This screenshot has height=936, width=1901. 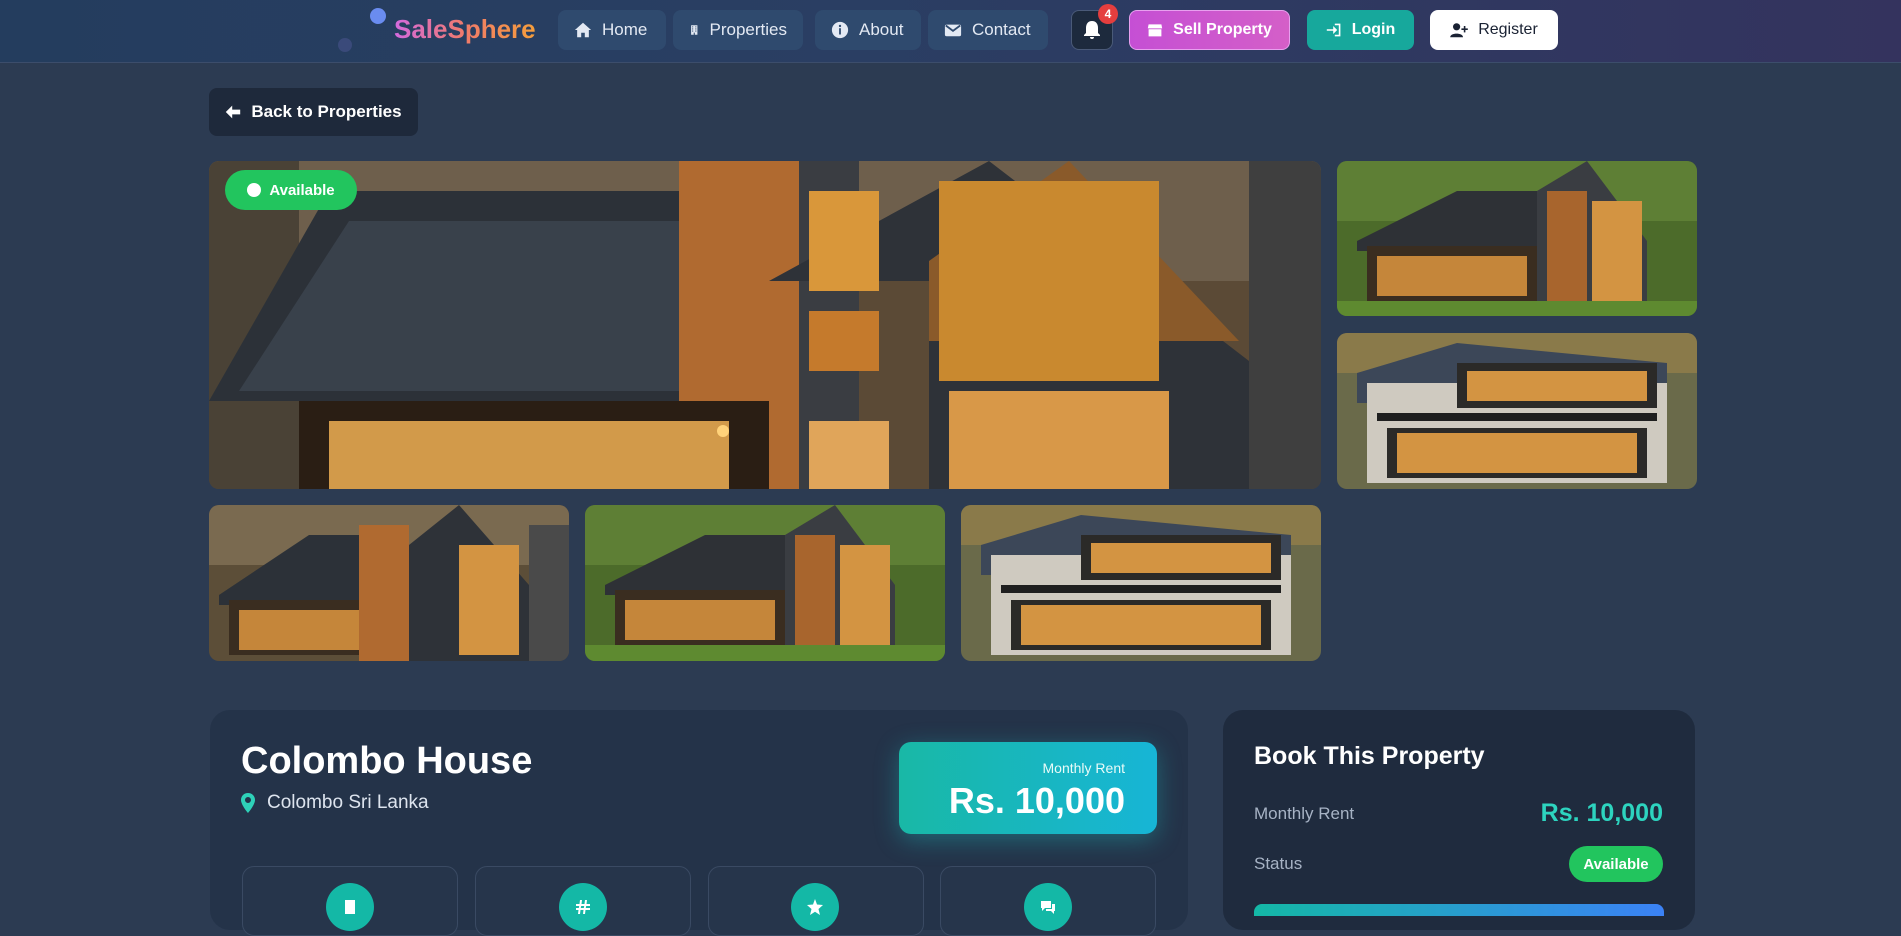 What do you see at coordinates (387, 761) in the screenshot?
I see `property-title: Colombo House` at bounding box center [387, 761].